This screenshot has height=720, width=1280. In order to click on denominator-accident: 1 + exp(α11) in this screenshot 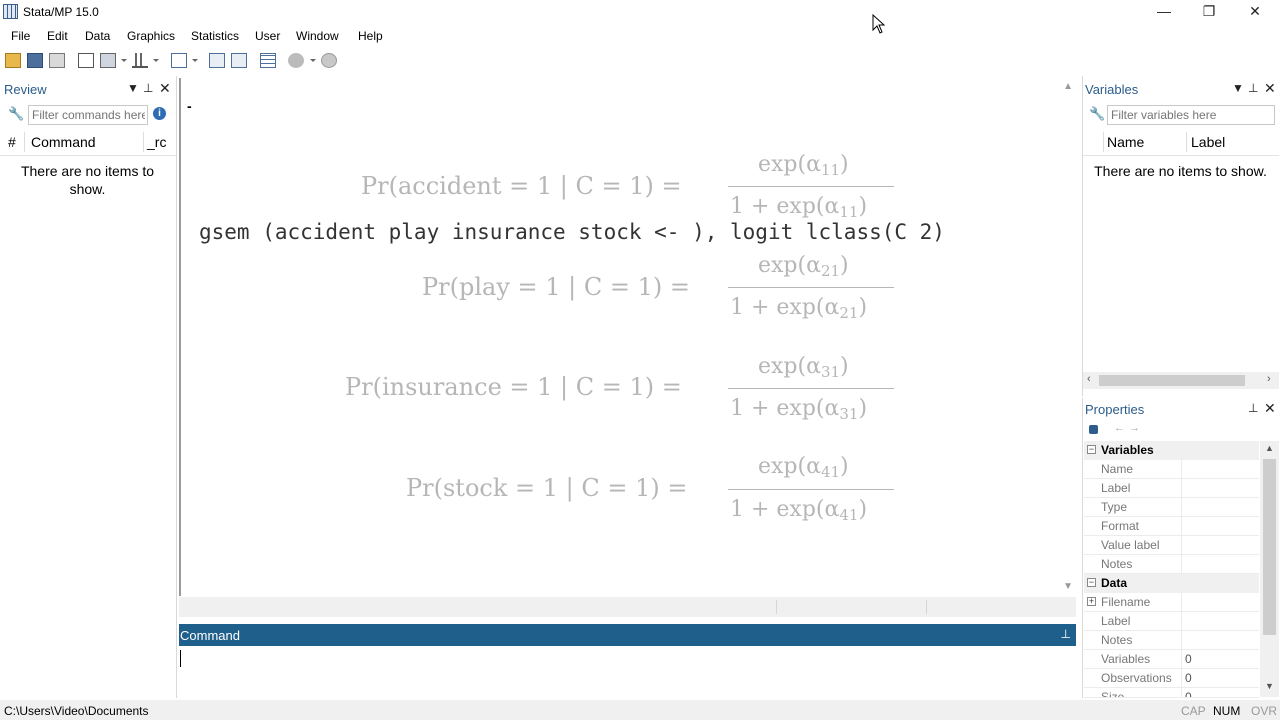, I will do `click(799, 207)`.